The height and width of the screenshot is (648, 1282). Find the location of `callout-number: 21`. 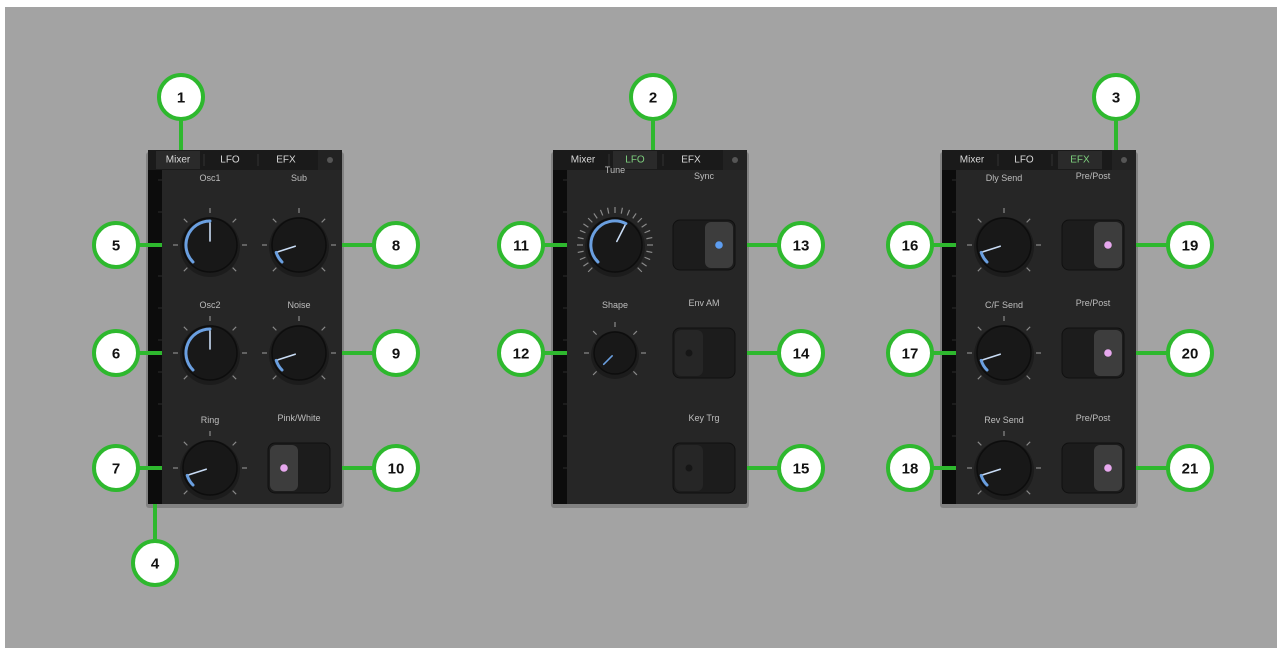

callout-number: 21 is located at coordinates (1190, 469).